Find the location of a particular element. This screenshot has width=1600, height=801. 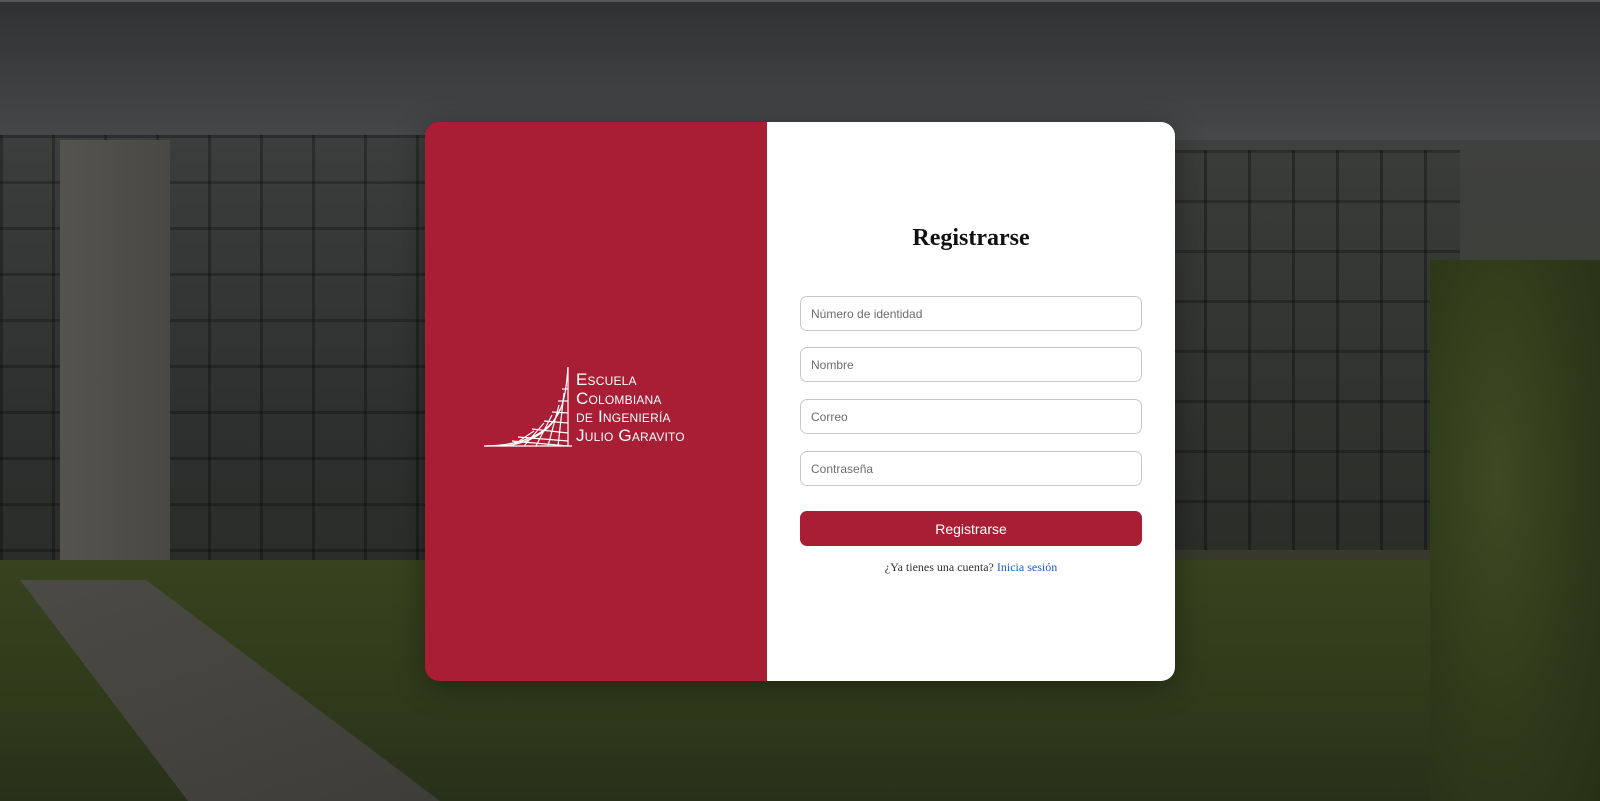

browser-top-edge is located at coordinates (800, 1).